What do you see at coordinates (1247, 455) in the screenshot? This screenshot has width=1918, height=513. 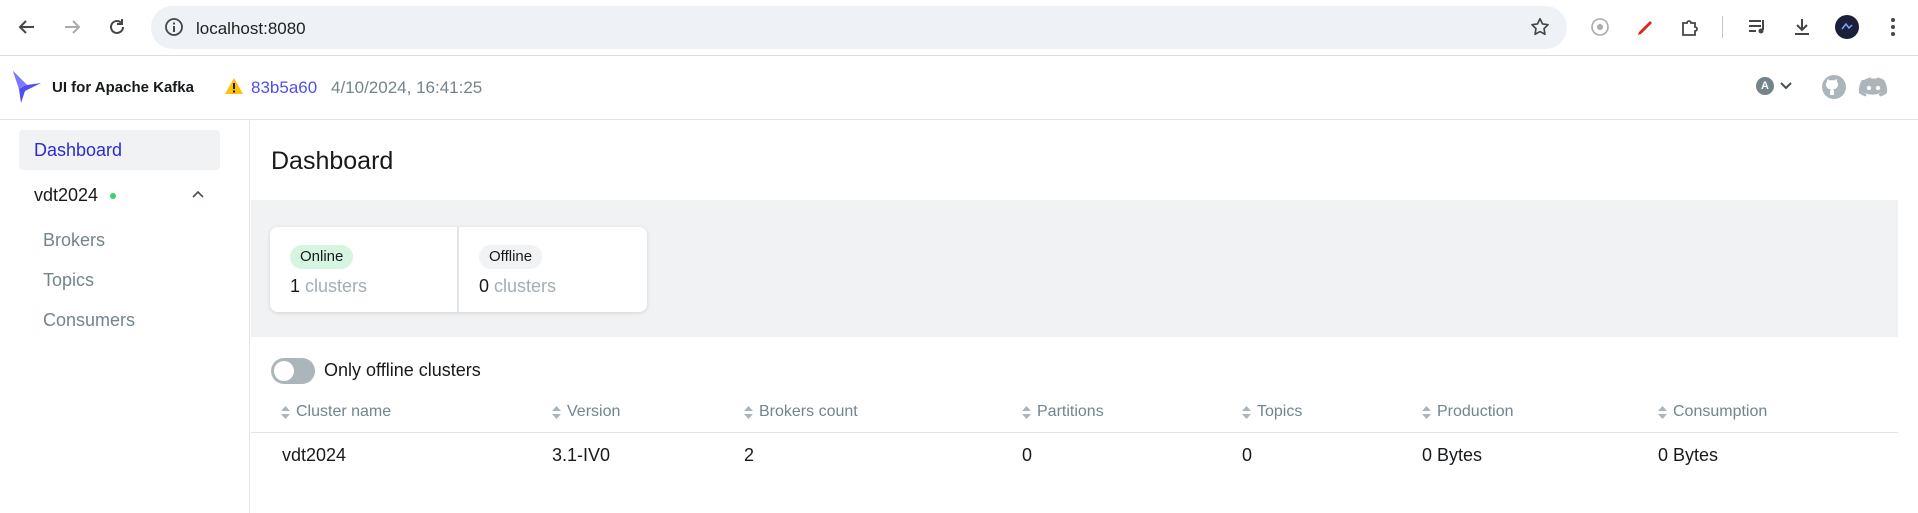 I see `cell-topics: 0` at bounding box center [1247, 455].